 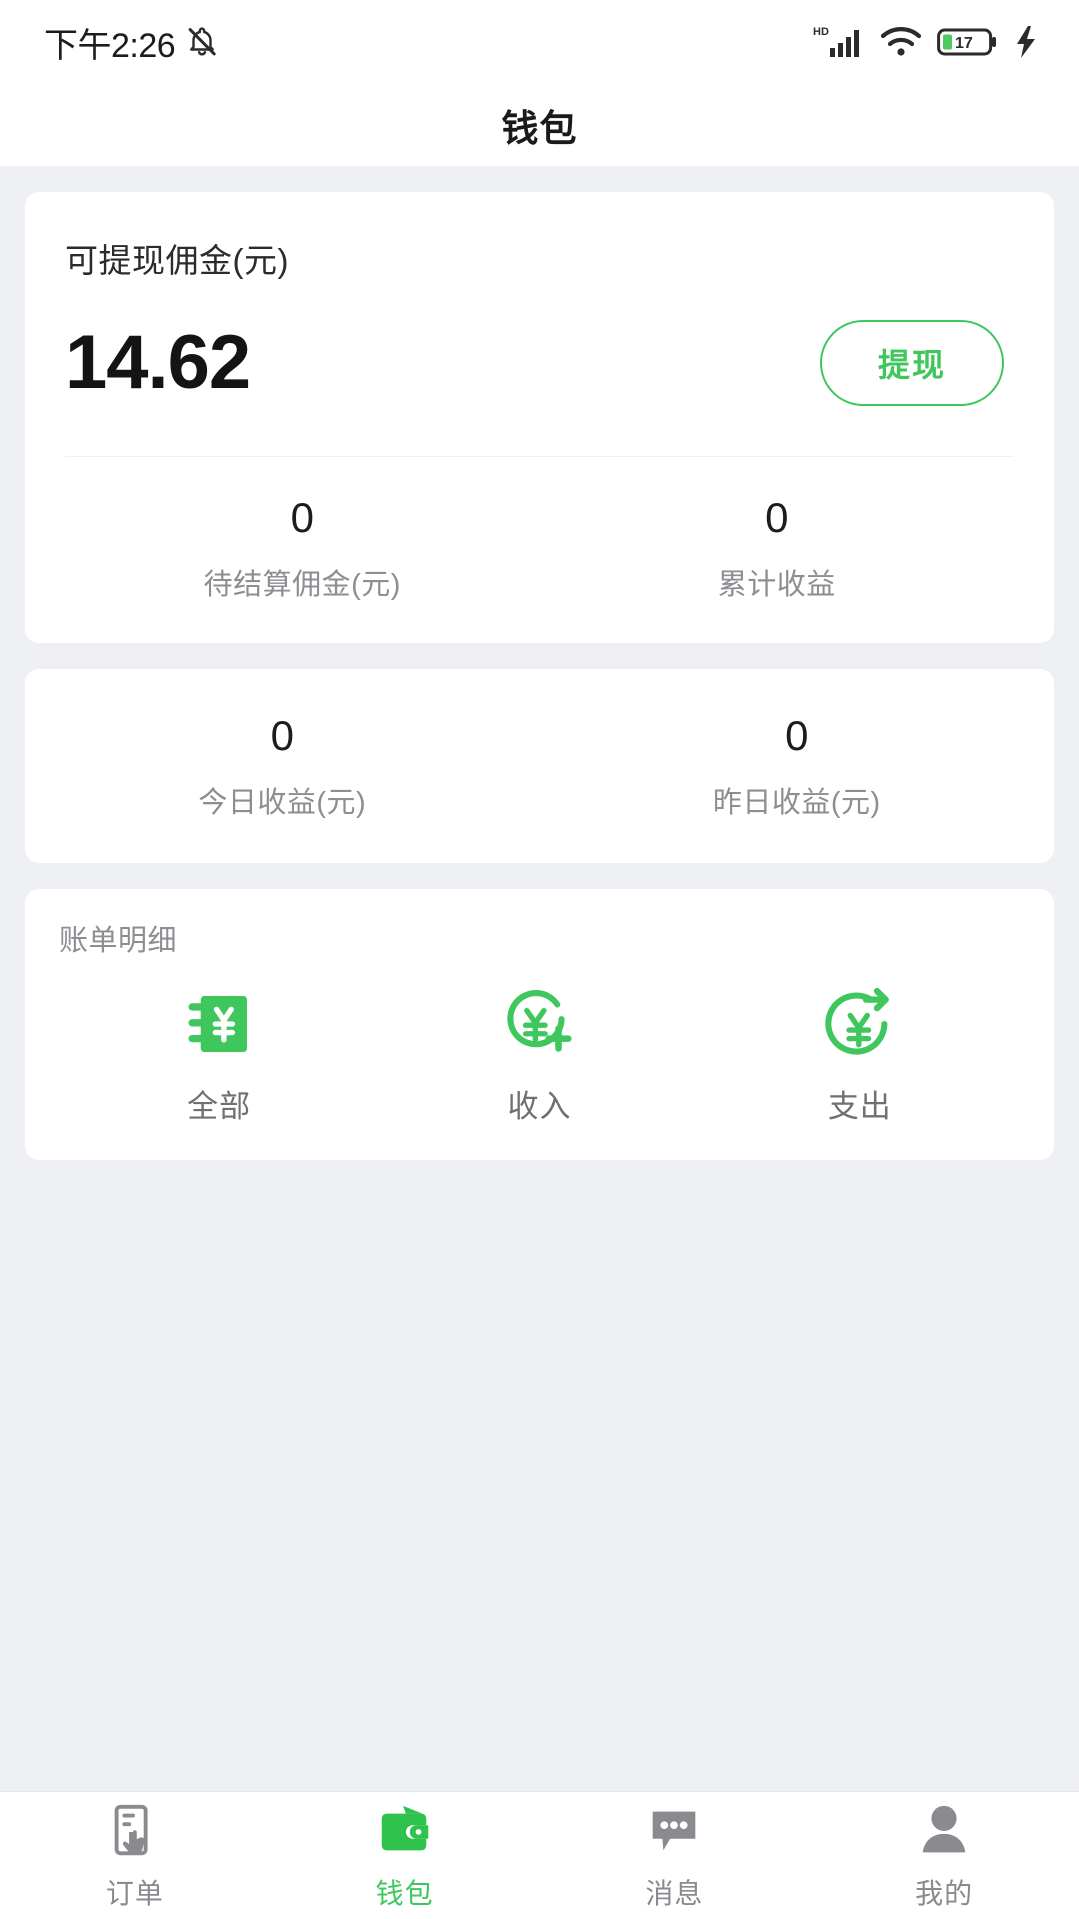 What do you see at coordinates (926, 42) in the screenshot?
I see `status-bar-right: HD 17` at bounding box center [926, 42].